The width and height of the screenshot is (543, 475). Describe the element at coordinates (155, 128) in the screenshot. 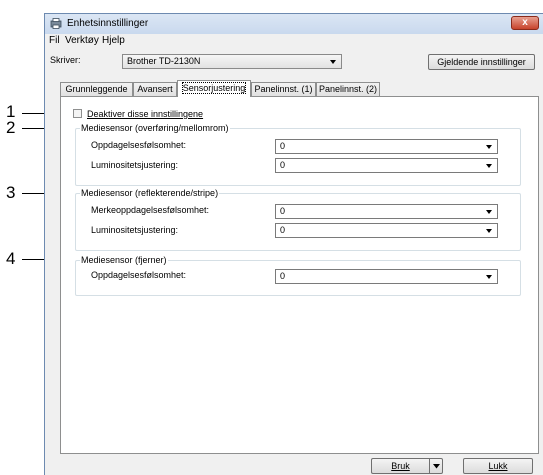

I see `group-title: Mediesensor (overføring/mellomrom)` at that location.